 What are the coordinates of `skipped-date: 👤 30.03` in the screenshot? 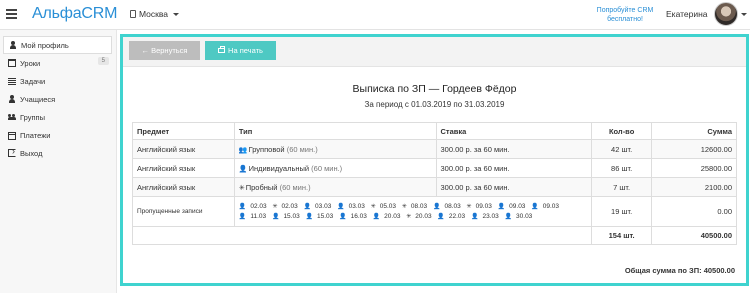 It's located at (519, 216).